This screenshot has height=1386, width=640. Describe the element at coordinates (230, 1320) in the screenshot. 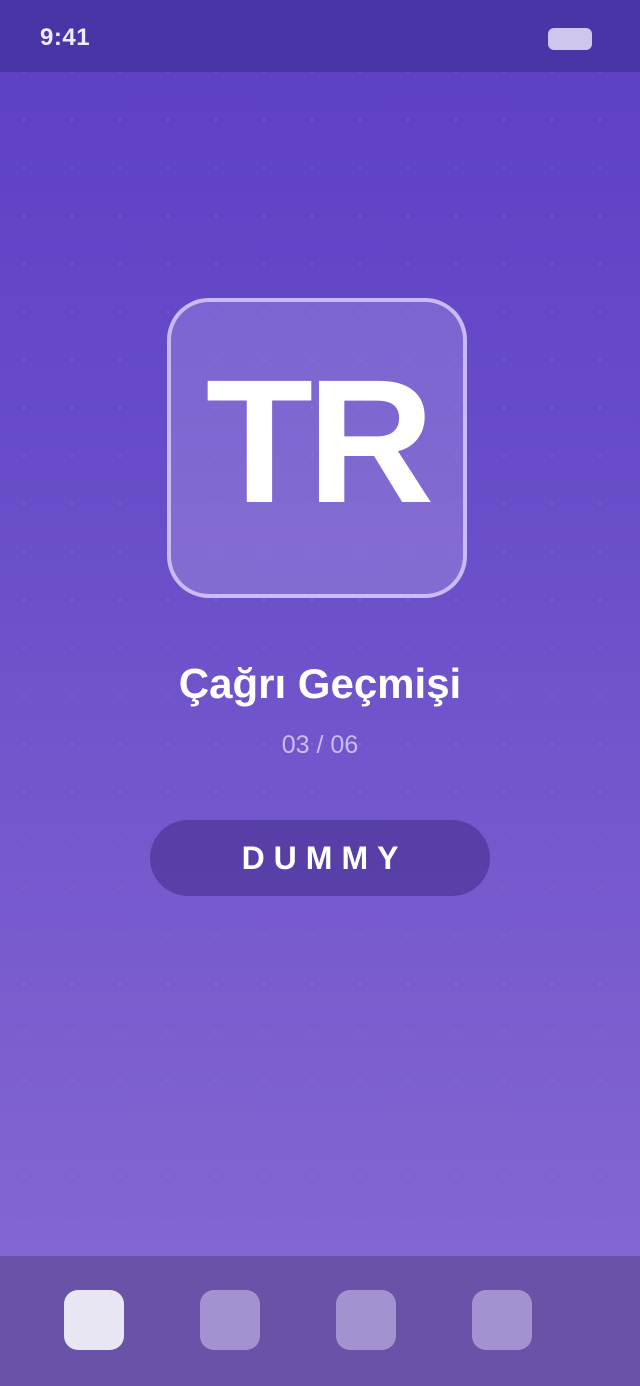

I see `tab-2-icon` at that location.